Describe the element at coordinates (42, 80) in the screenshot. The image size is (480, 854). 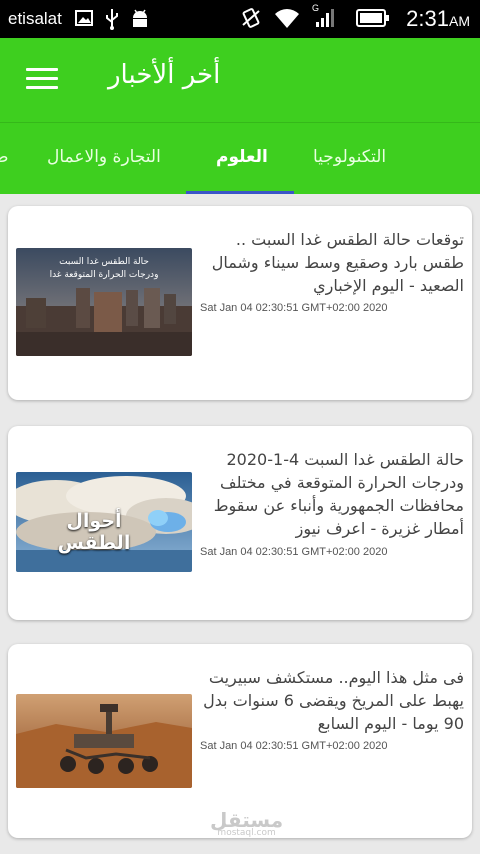
I see `hamburger-menu-icon` at that location.